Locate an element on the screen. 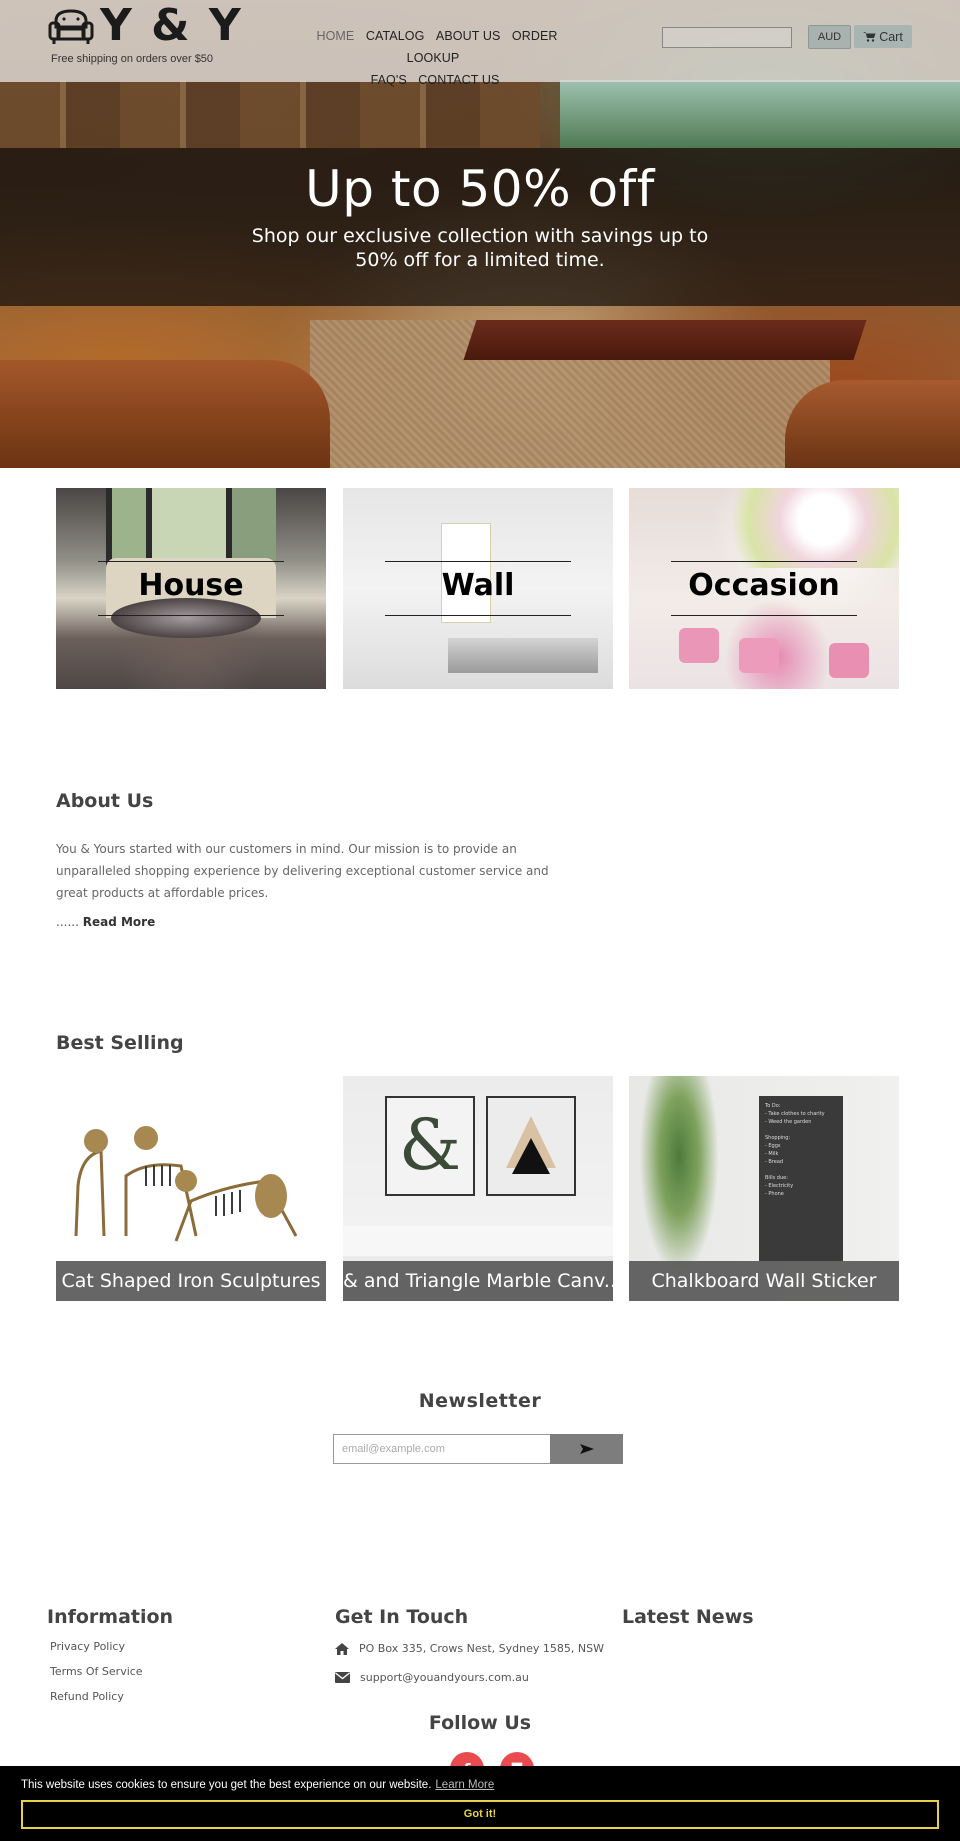 The height and width of the screenshot is (1841, 960). read-more-row: ...... Read More is located at coordinates (105, 922).